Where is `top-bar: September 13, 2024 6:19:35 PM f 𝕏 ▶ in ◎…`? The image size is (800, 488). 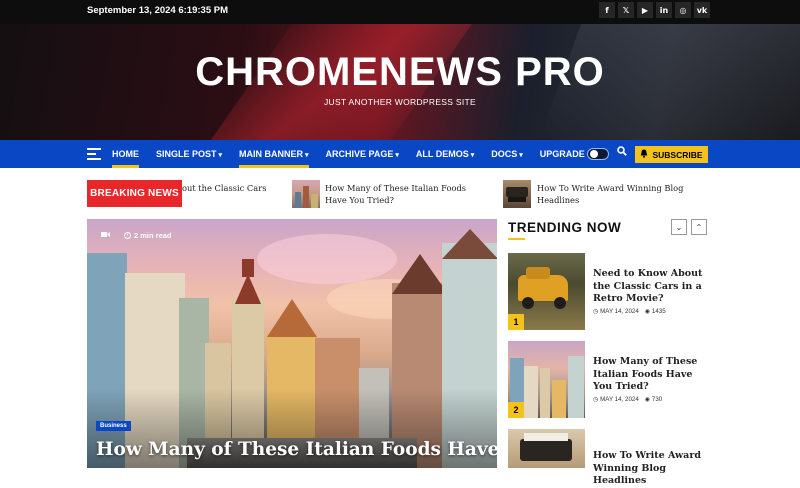 top-bar: September 13, 2024 6:19:35 PM f 𝕏 ▶ in ◎… is located at coordinates (400, 12).